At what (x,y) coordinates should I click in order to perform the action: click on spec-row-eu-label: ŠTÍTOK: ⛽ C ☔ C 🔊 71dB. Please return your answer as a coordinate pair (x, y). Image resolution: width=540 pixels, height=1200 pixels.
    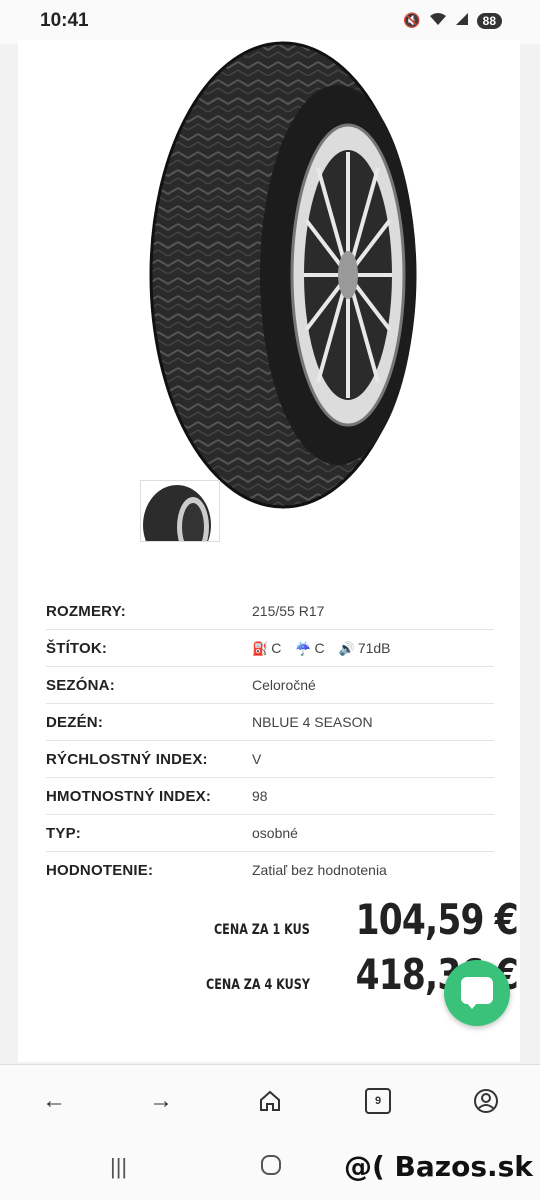
    Looking at the image, I should click on (270, 648).